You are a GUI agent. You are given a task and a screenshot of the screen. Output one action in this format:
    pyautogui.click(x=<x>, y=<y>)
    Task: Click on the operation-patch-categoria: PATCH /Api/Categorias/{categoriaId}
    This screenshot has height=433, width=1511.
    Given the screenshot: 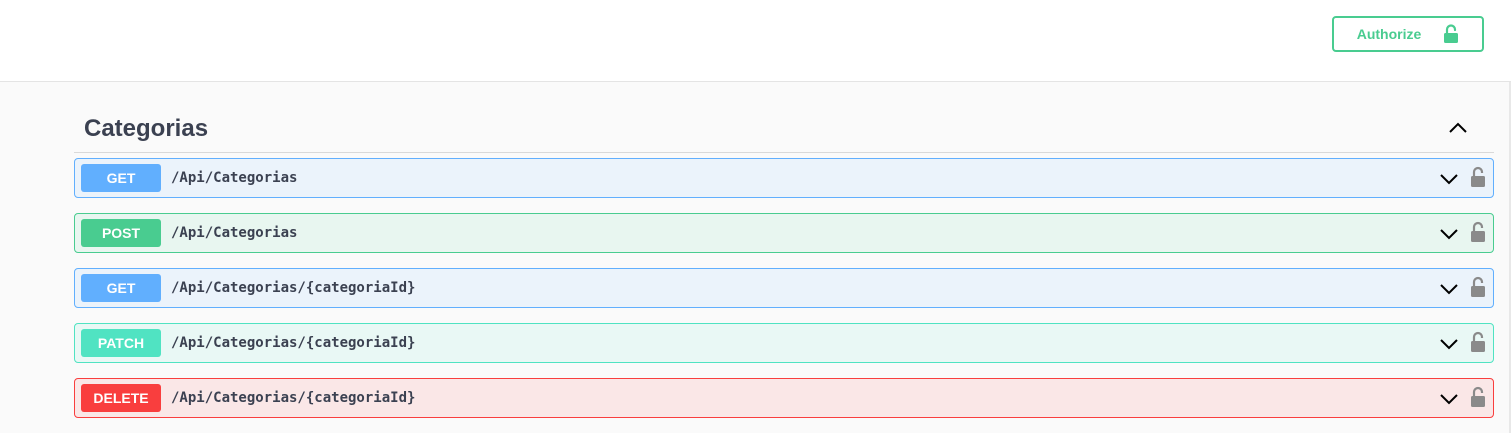 What is the action you would take?
    pyautogui.click(x=784, y=343)
    